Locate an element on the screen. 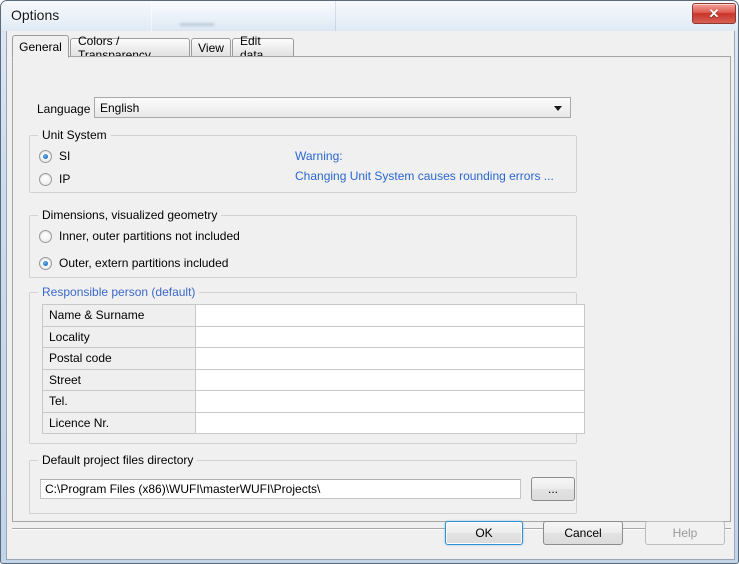 The image size is (739, 564). tab-view-label: View is located at coordinates (211, 47).